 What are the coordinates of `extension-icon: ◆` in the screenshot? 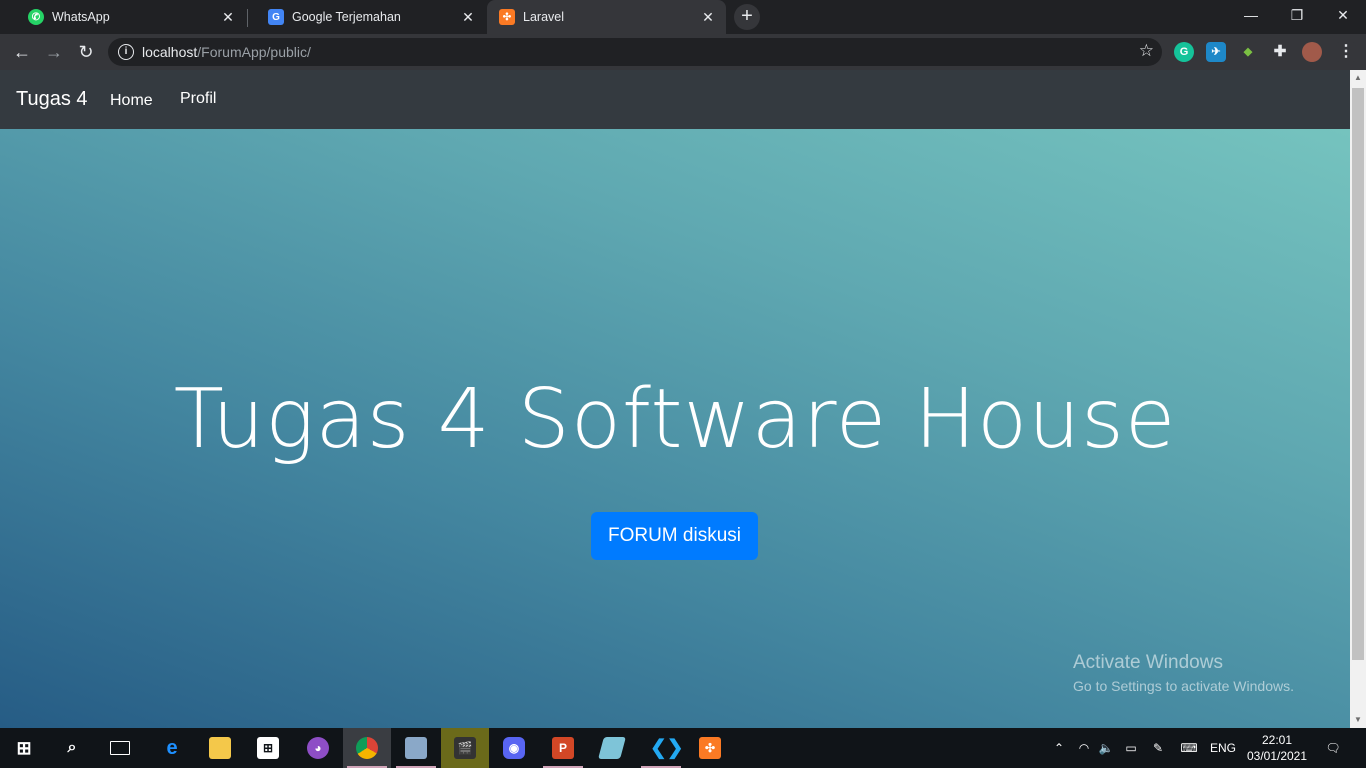 It's located at (1248, 52).